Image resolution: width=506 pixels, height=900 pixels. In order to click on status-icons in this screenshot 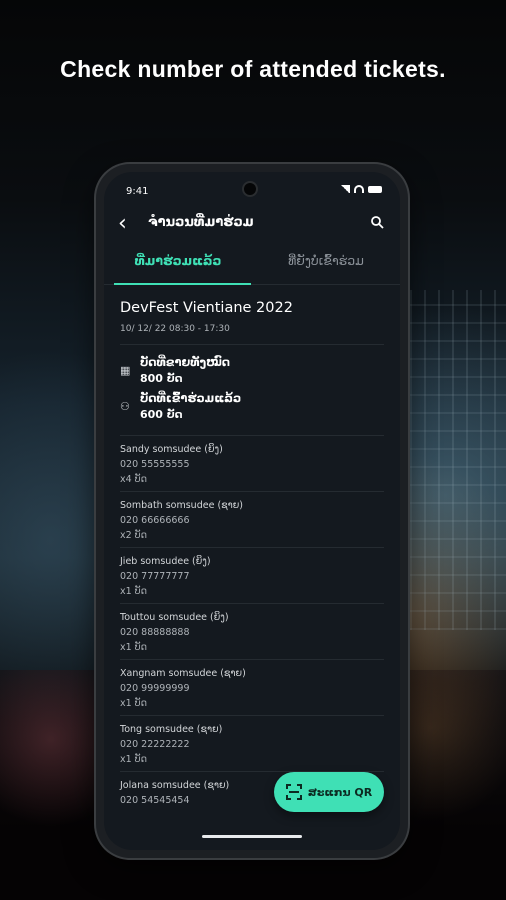, I will do `click(361, 189)`.